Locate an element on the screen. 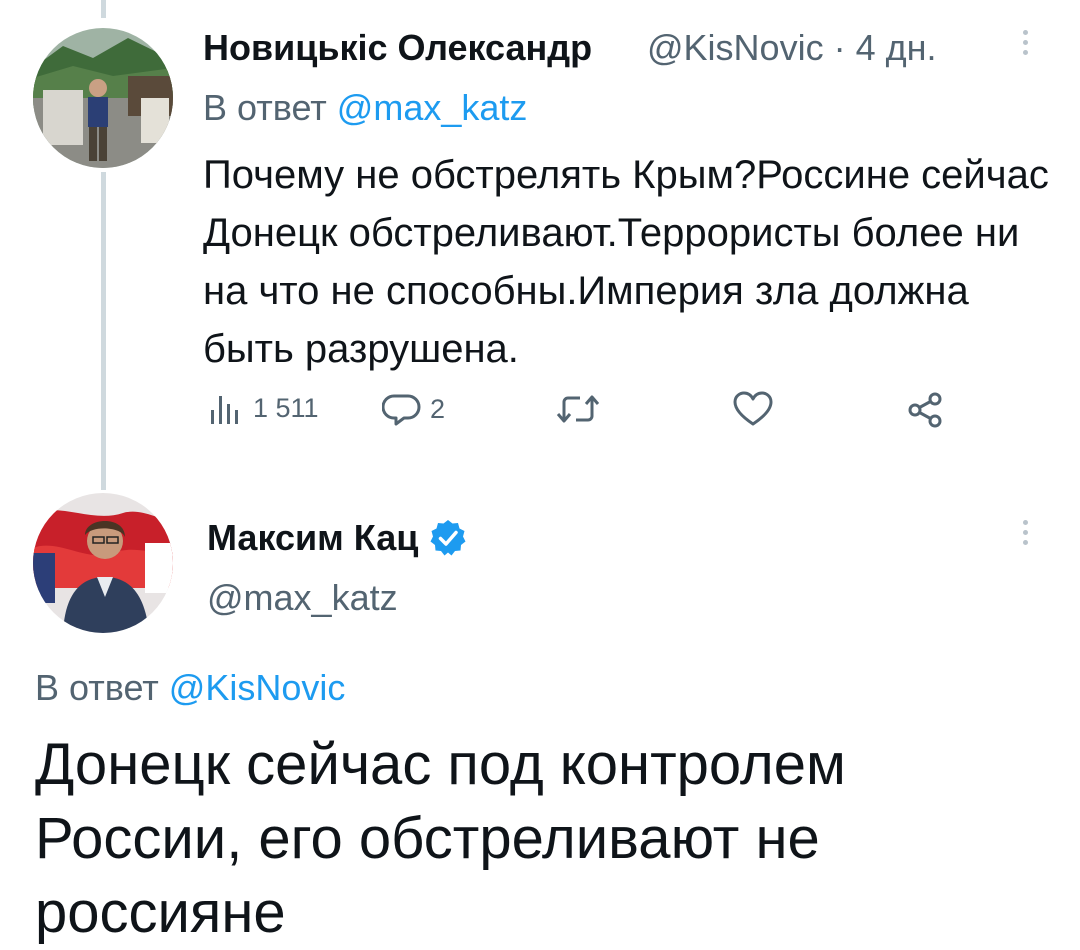 This screenshot has width=1080, height=950. retweet-icon is located at coordinates (578, 409).